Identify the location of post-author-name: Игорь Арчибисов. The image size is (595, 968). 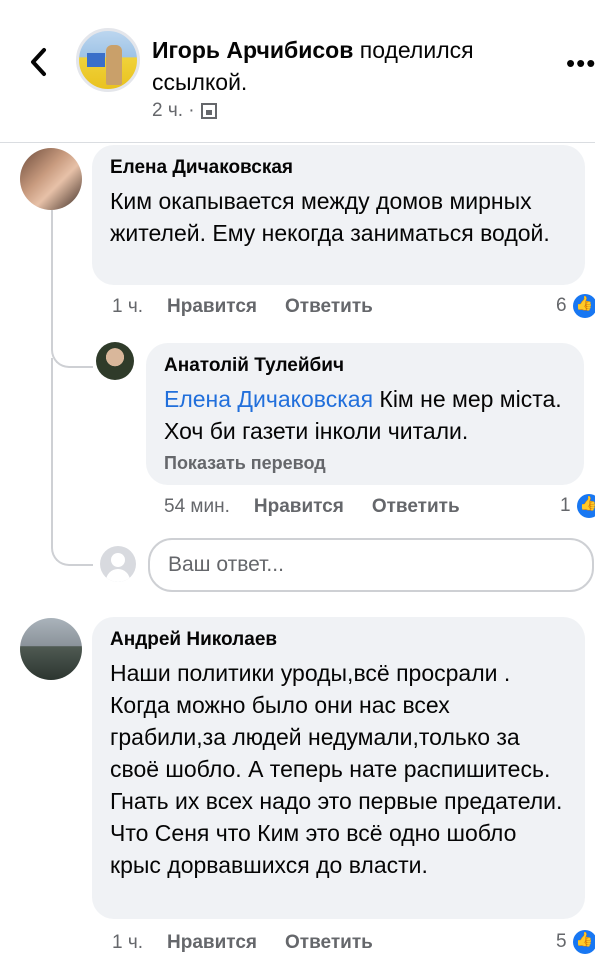
(252, 50).